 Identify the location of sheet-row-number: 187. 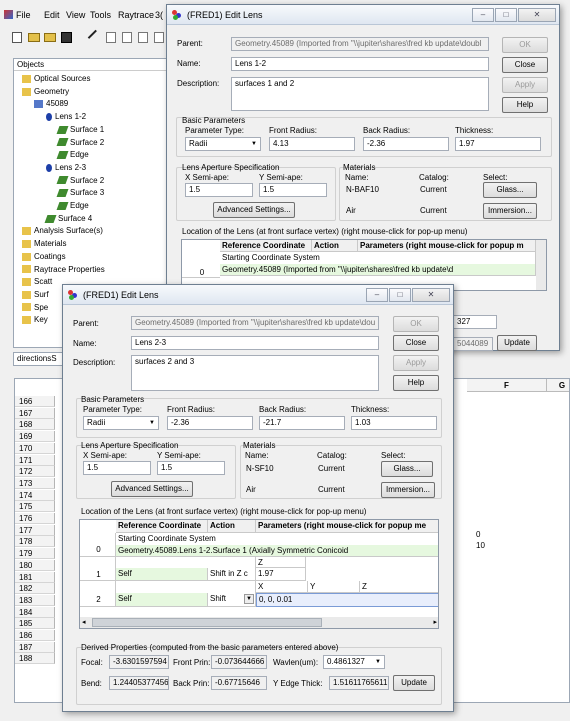
(35, 647).